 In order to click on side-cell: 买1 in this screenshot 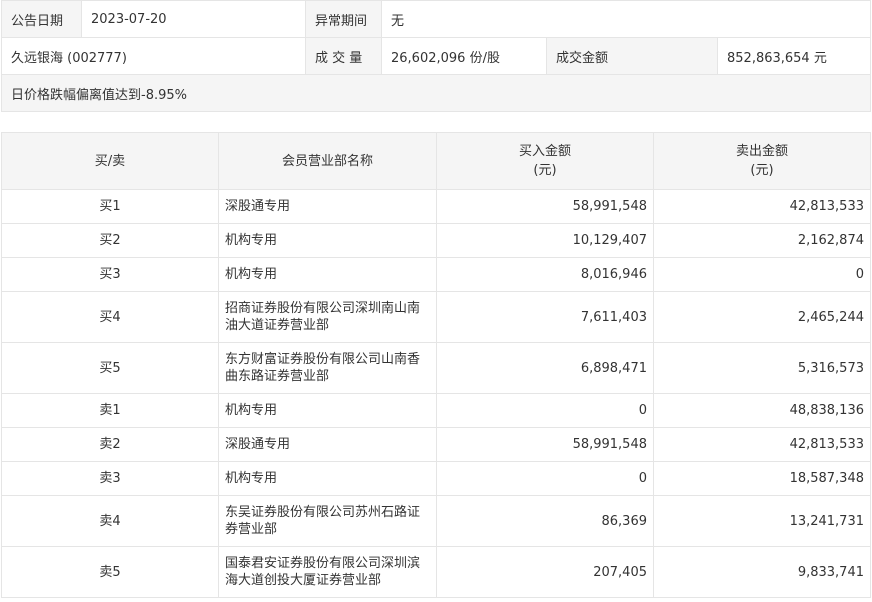, I will do `click(110, 206)`.